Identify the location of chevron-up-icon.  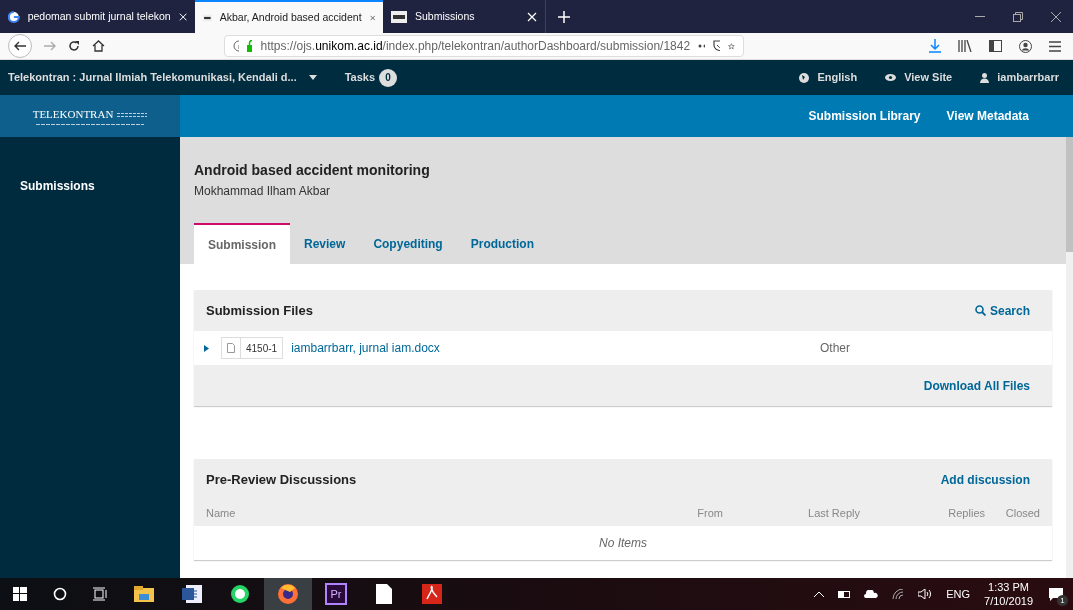
(819, 594).